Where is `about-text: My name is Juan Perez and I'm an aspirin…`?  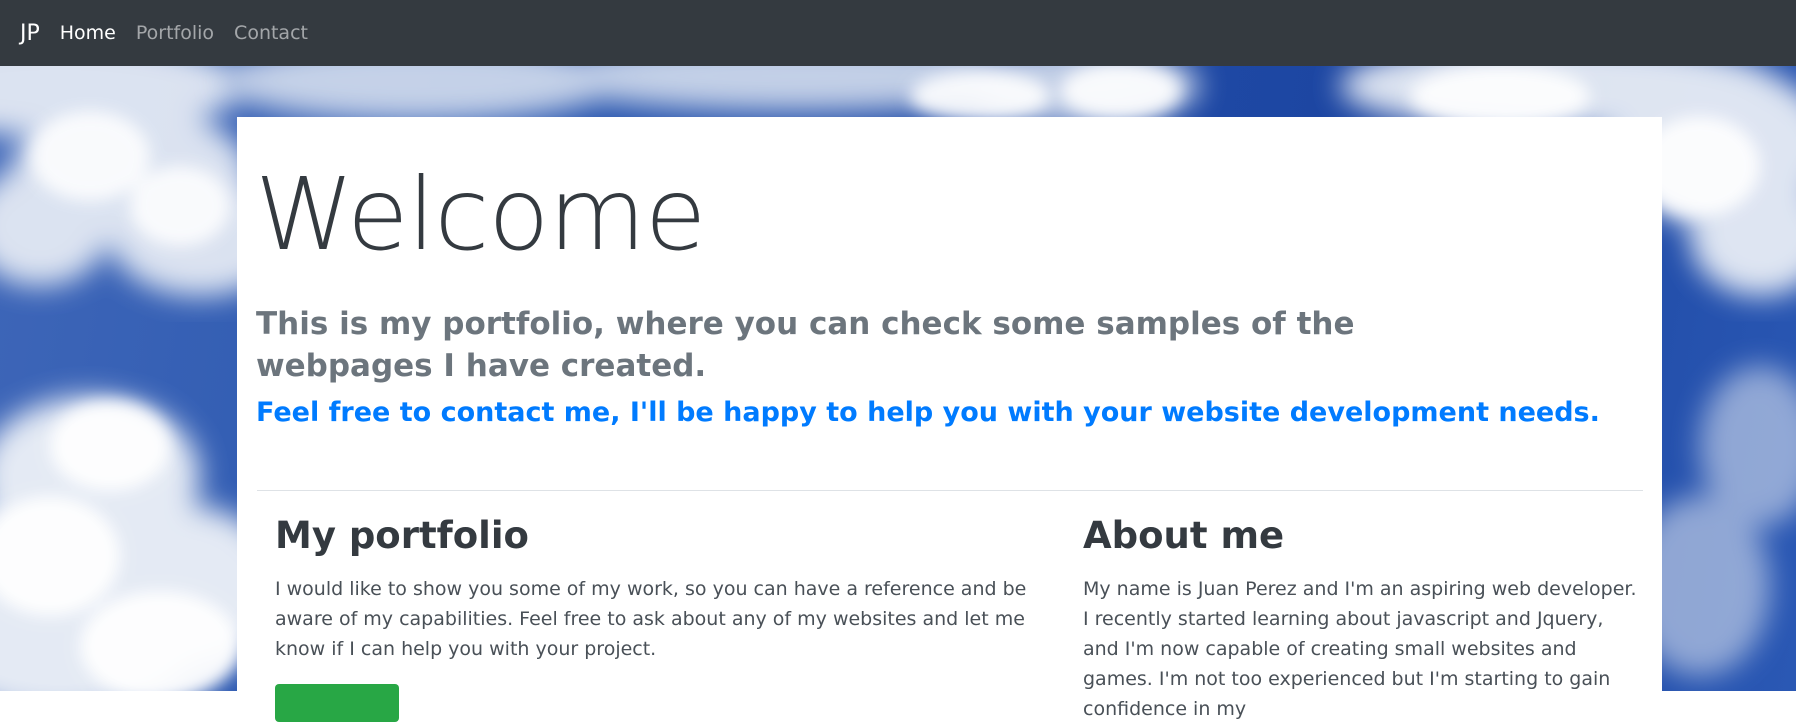
about-text: My name is Juan Perez and I'm an aspirin… is located at coordinates (1360, 649).